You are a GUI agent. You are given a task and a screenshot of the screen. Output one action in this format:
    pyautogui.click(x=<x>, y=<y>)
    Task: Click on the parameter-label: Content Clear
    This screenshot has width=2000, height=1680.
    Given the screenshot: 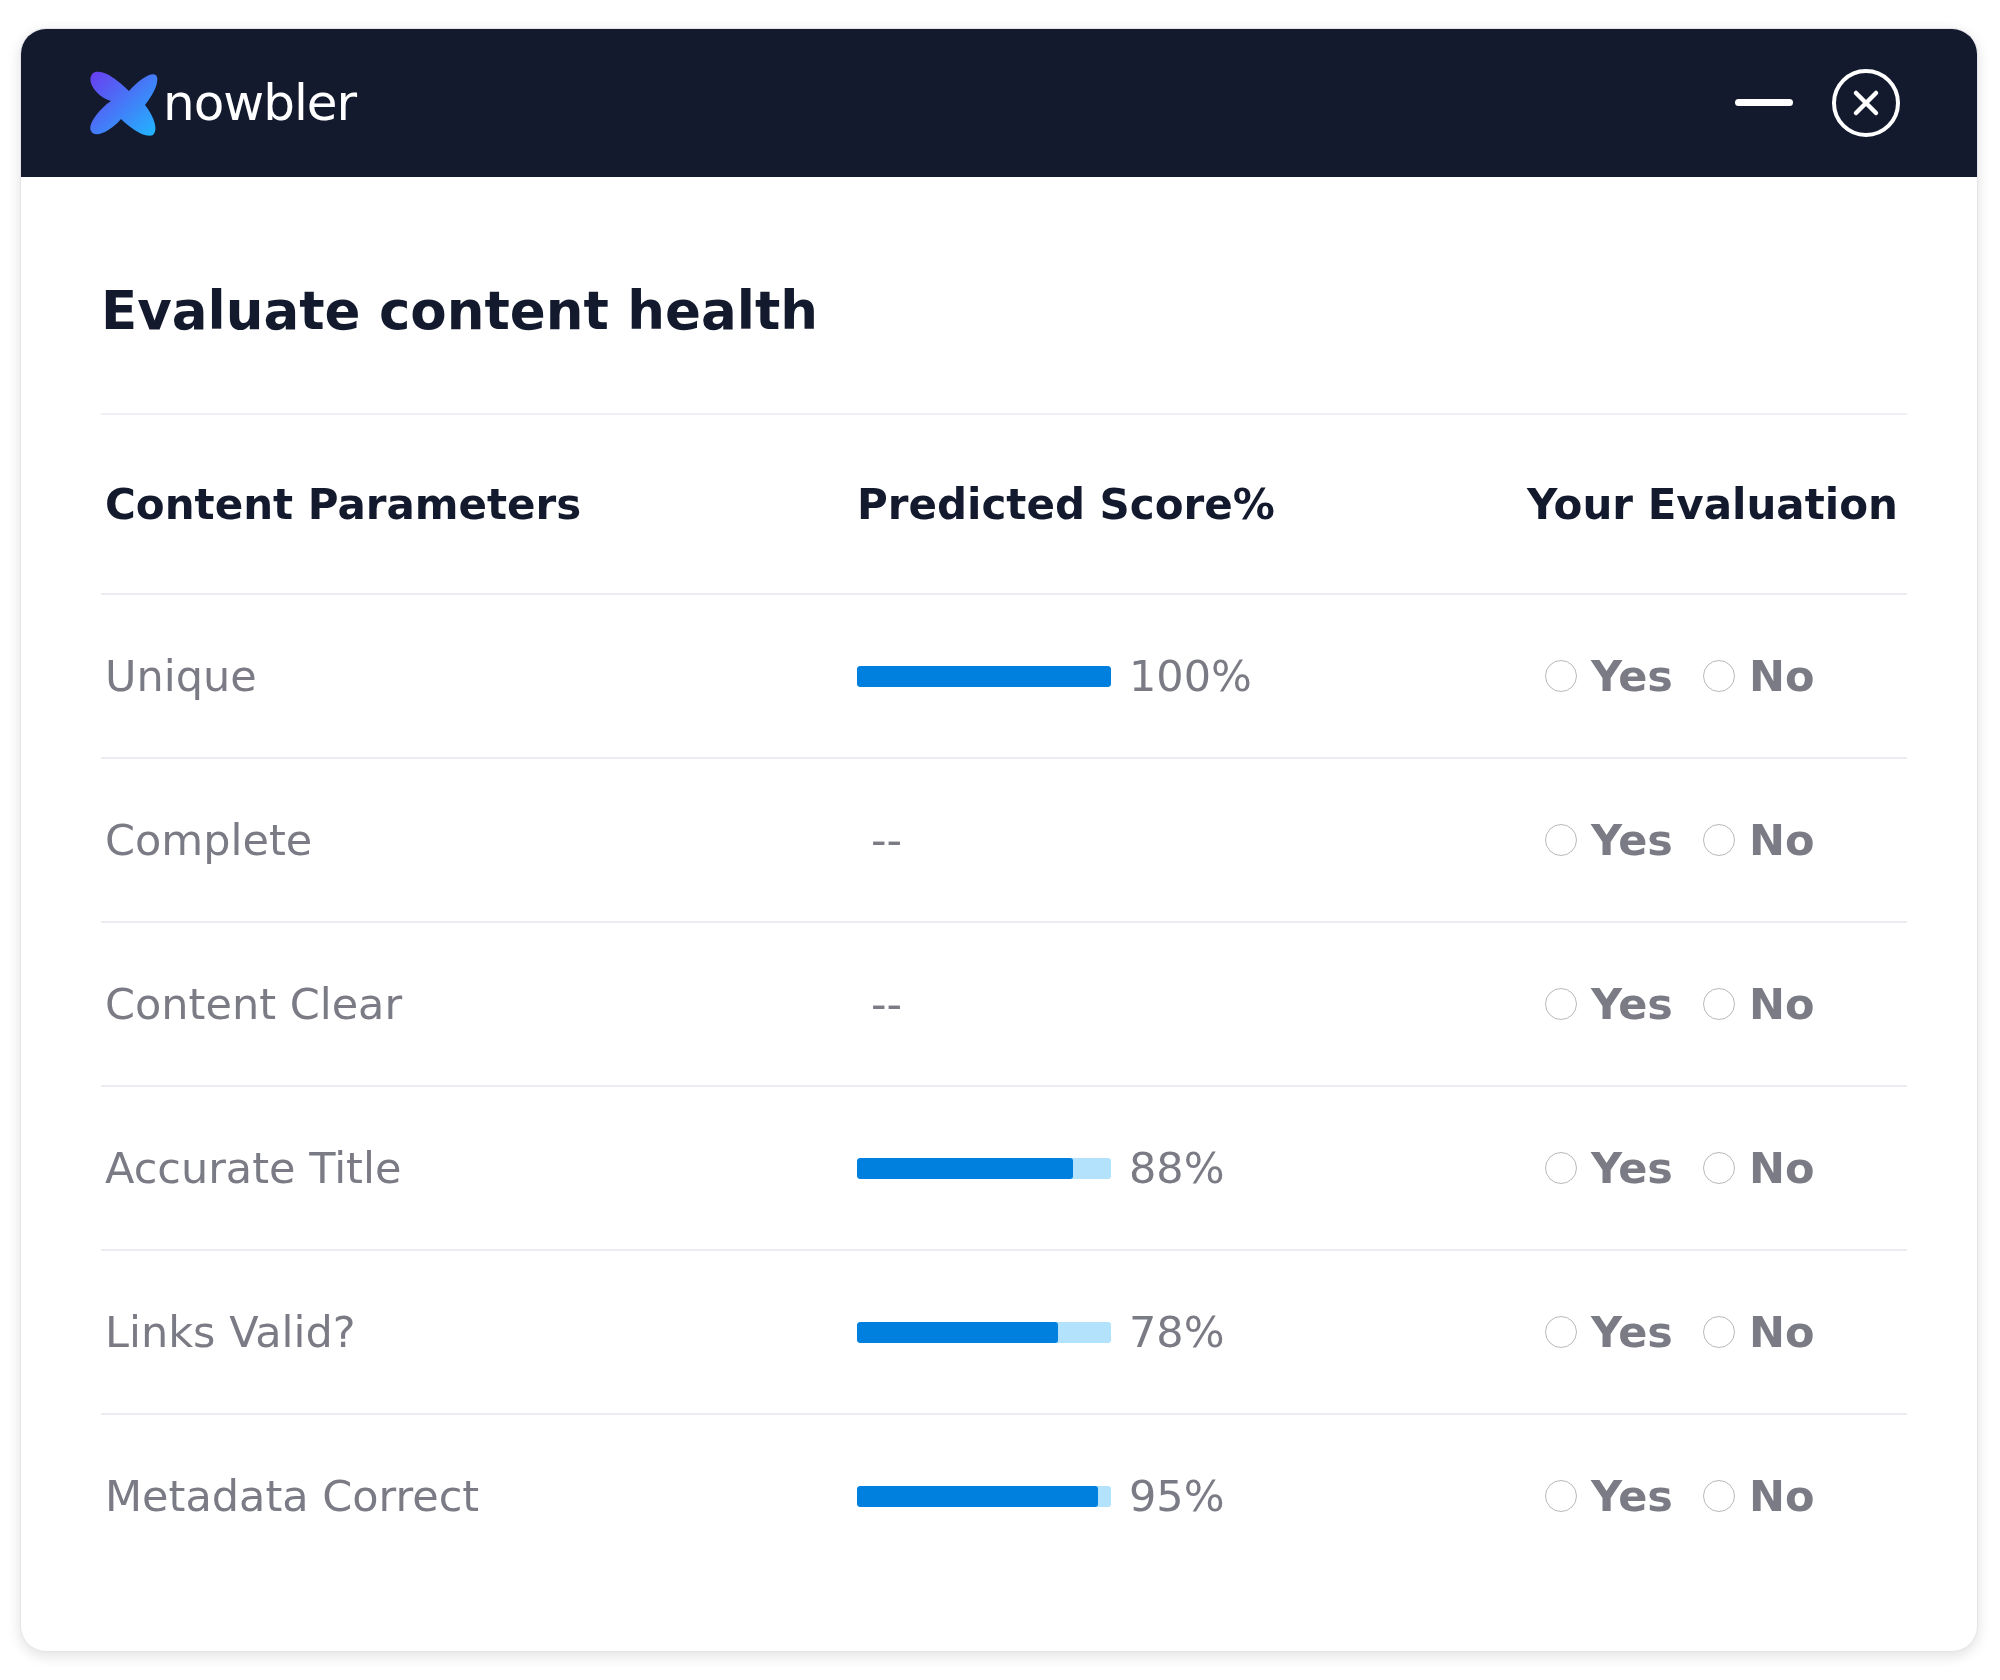 What is the action you would take?
    pyautogui.click(x=254, y=1004)
    